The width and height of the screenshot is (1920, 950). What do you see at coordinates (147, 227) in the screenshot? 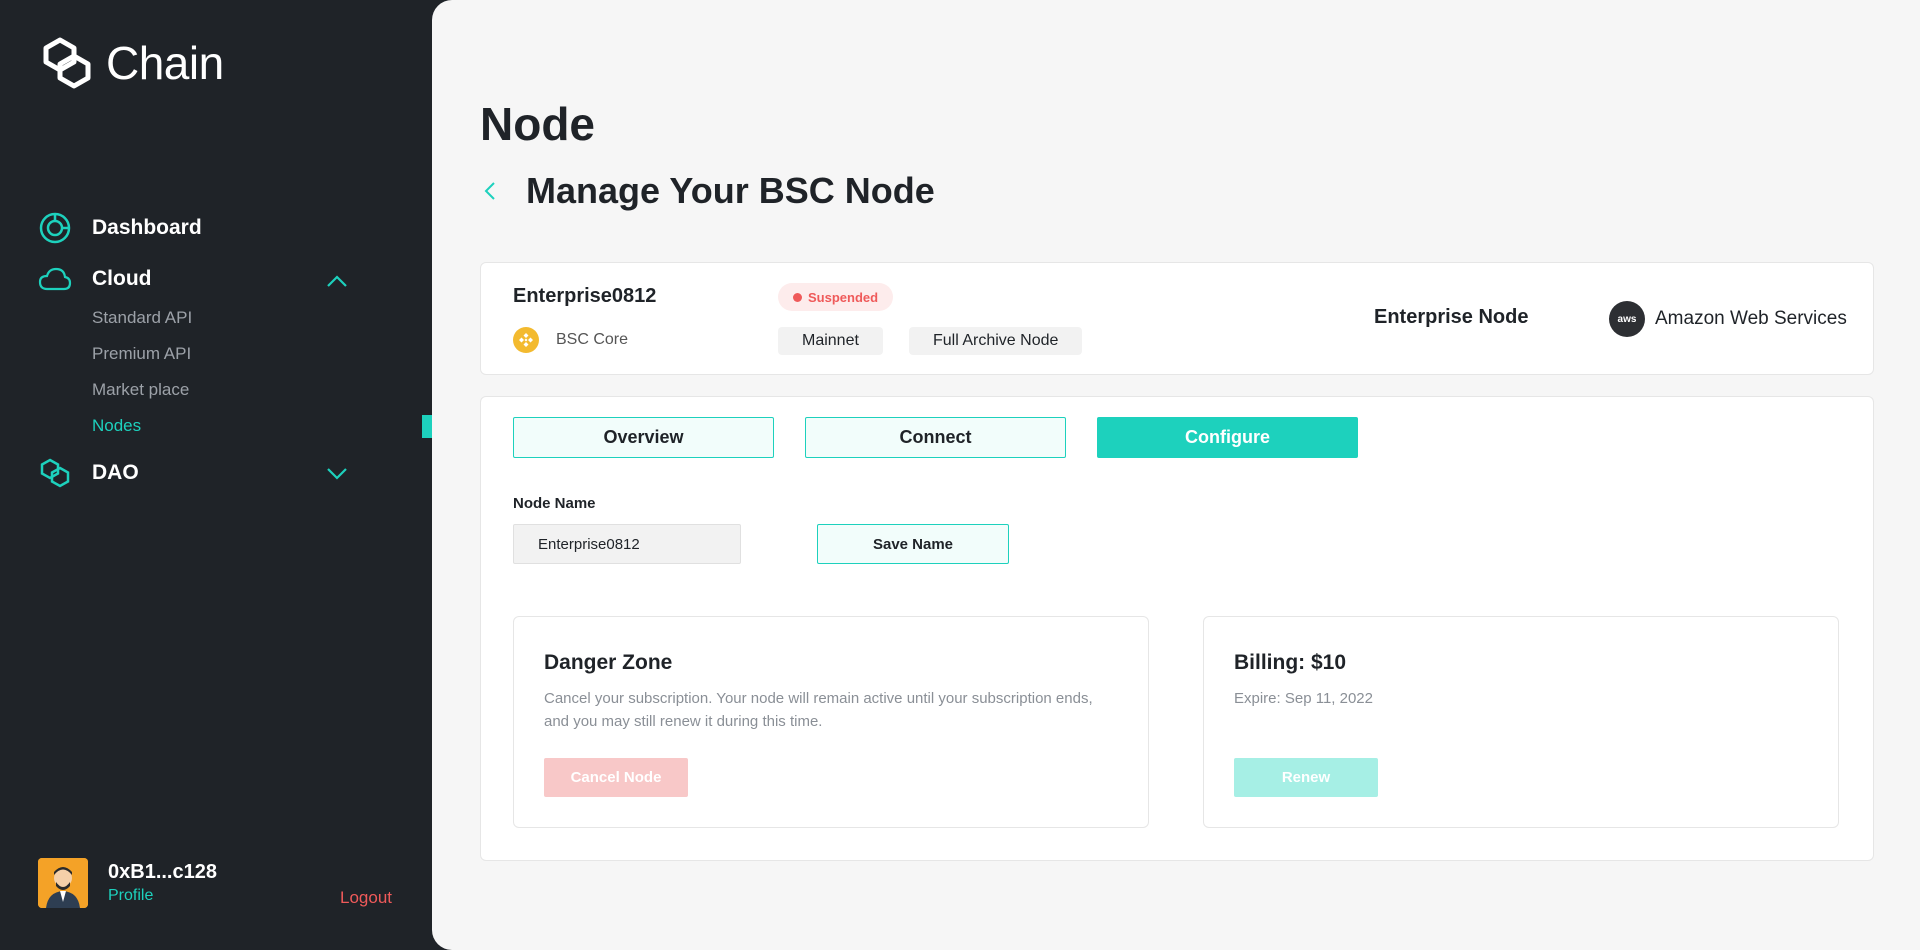
I see `sidebar-item-label: Dashboard` at bounding box center [147, 227].